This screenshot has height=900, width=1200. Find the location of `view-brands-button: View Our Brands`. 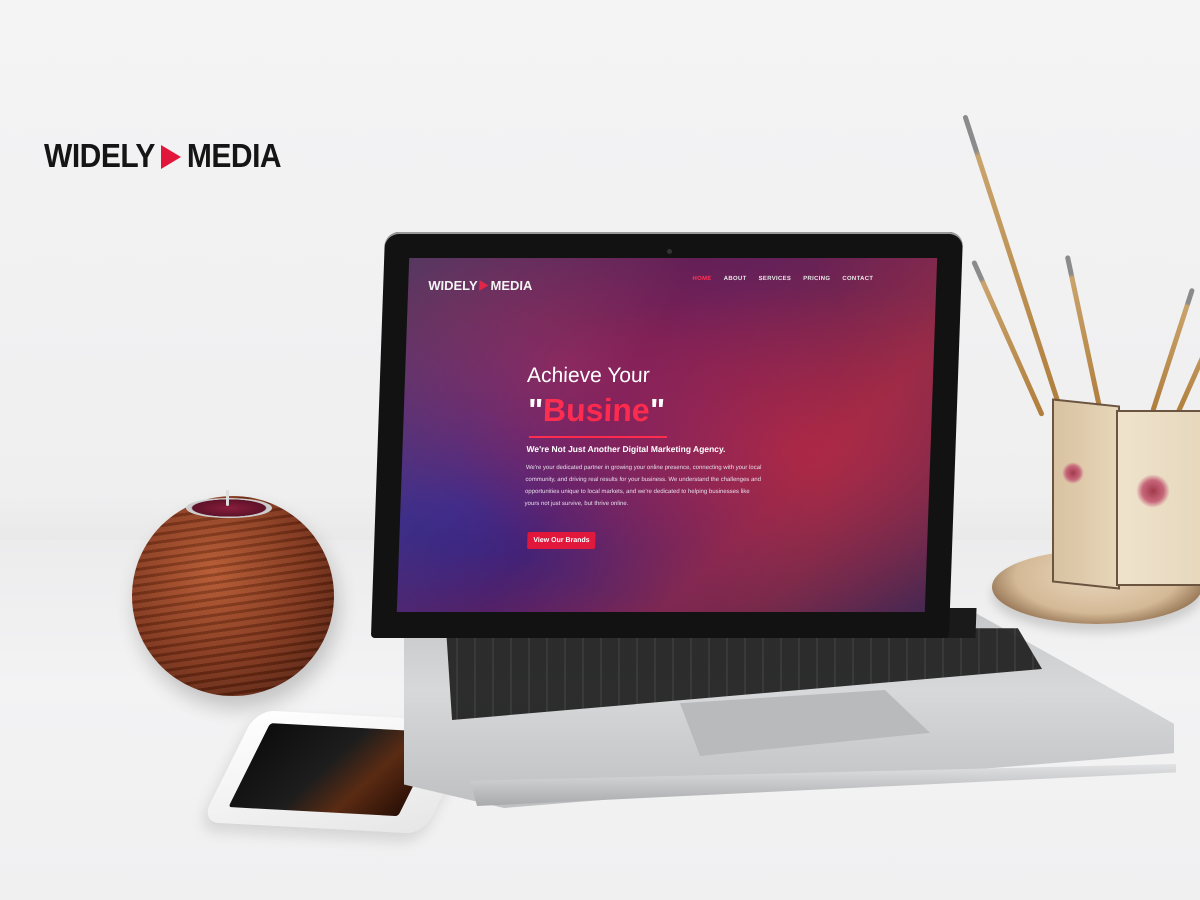

view-brands-button: View Our Brands is located at coordinates (561, 540).